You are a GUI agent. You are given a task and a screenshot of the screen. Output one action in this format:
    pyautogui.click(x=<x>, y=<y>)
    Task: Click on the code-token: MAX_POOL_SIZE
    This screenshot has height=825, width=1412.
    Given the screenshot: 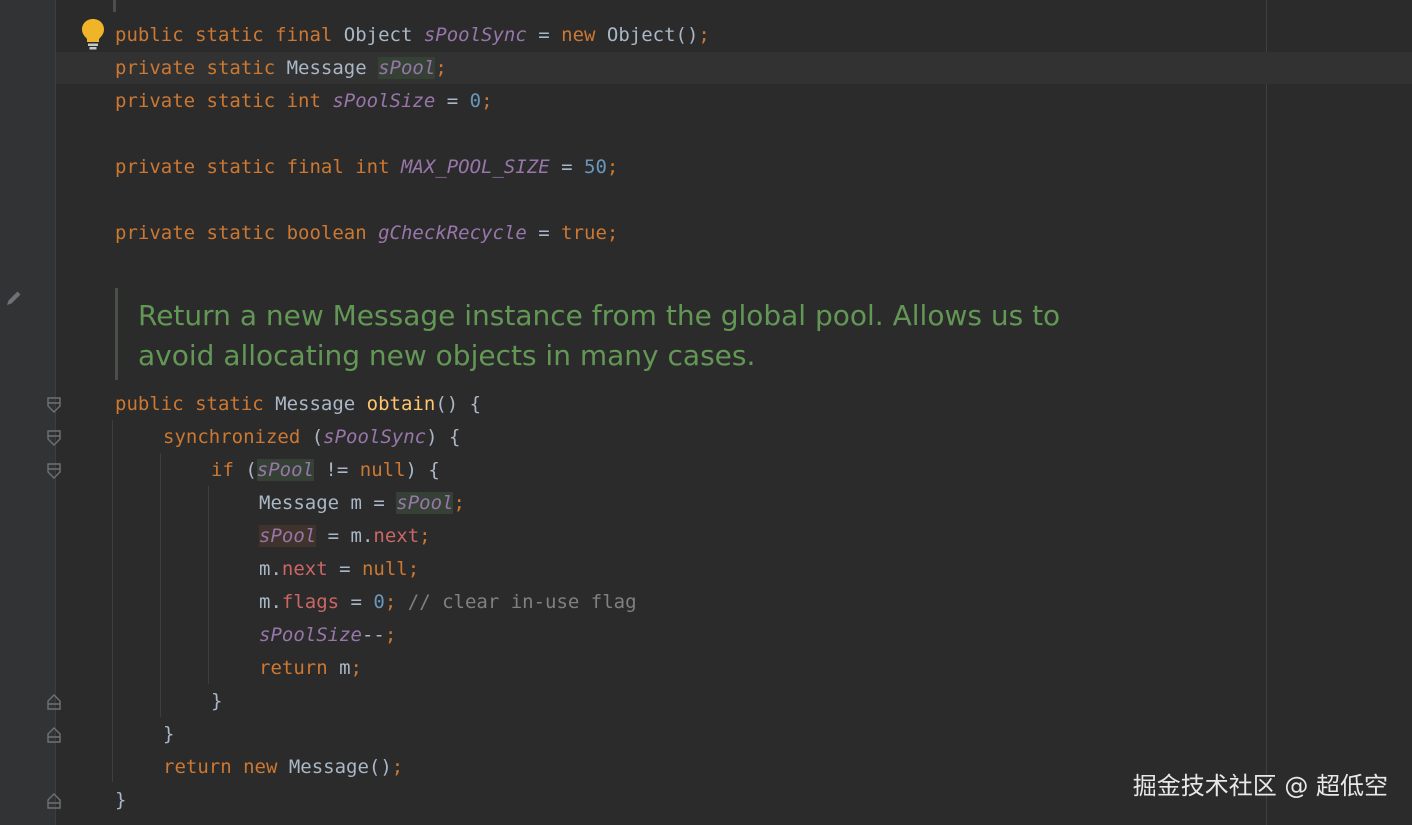 What is the action you would take?
    pyautogui.click(x=475, y=167)
    